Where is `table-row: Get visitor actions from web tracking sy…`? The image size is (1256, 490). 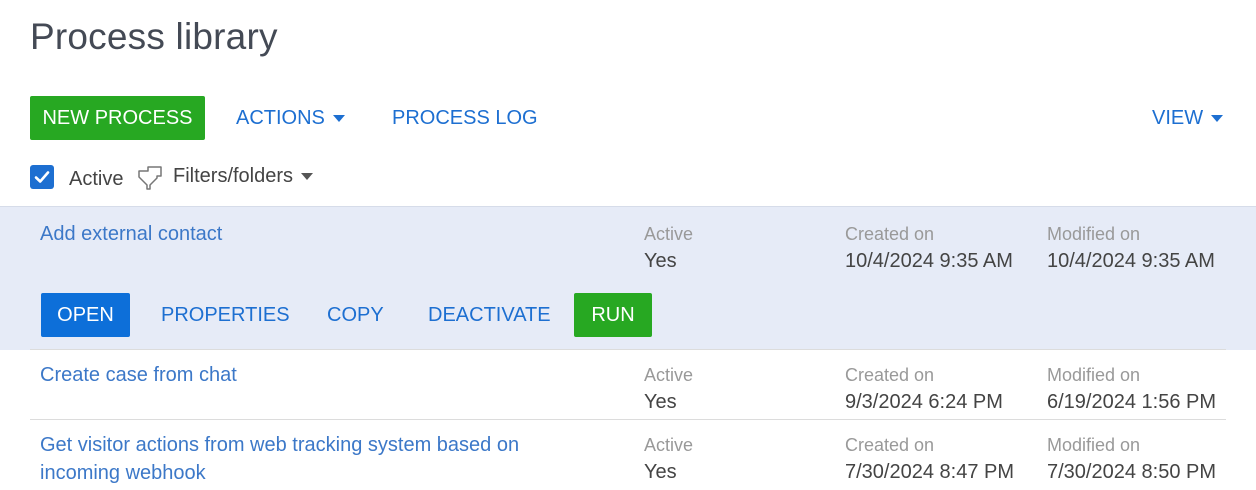
table-row: Get visitor actions from web tracking sy… is located at coordinates (628, 455).